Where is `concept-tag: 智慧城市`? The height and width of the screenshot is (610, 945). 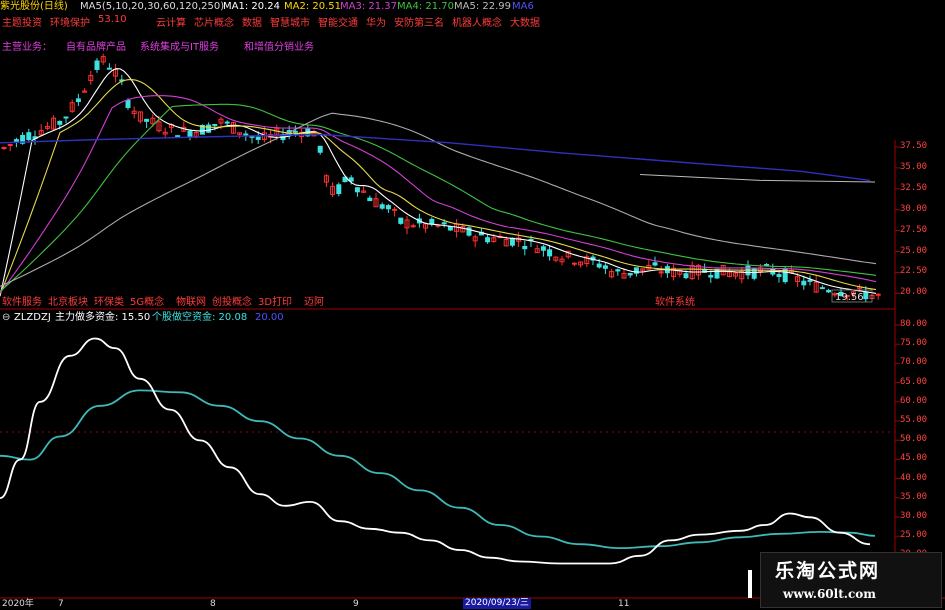 concept-tag: 智慧城市 is located at coordinates (290, 21).